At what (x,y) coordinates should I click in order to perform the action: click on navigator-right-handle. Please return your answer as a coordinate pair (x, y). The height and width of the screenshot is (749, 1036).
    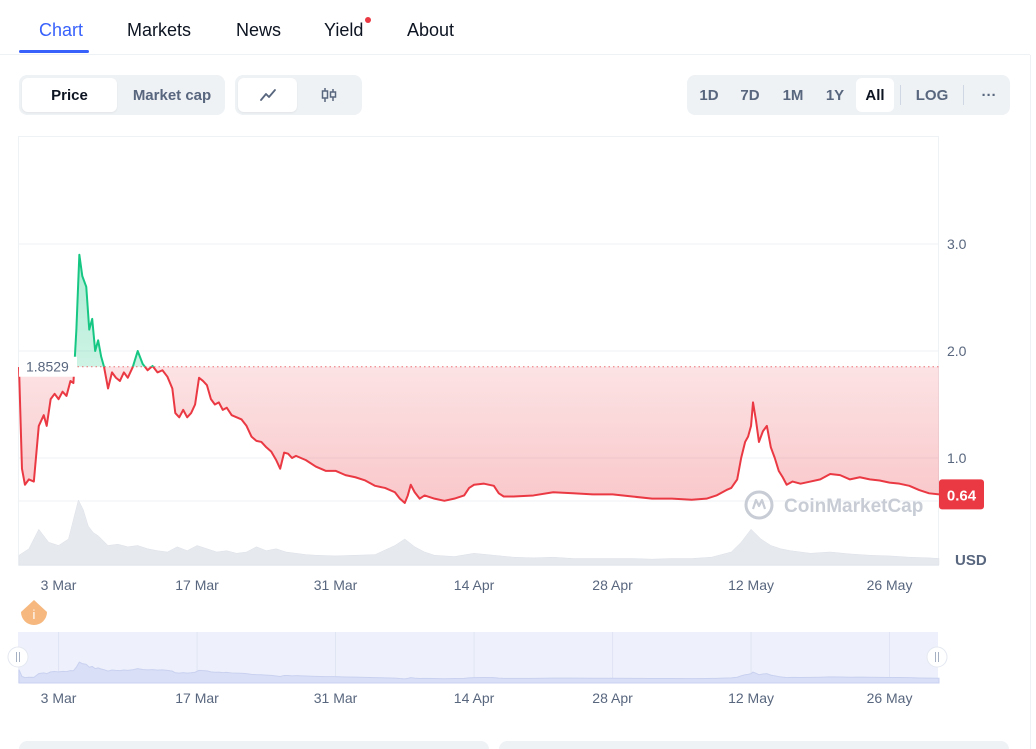
    Looking at the image, I should click on (937, 657).